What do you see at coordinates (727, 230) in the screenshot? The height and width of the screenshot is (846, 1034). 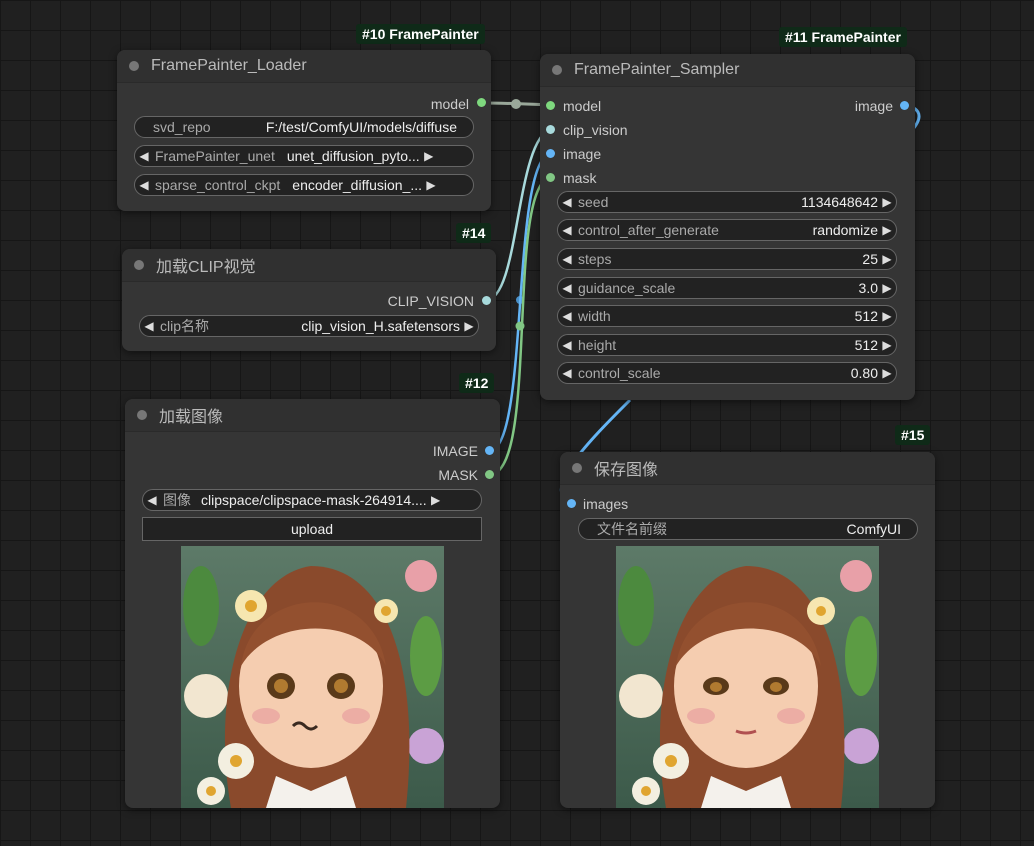 I see `control-after-generate-widget: ◀ control_after_generate randomize ▶` at bounding box center [727, 230].